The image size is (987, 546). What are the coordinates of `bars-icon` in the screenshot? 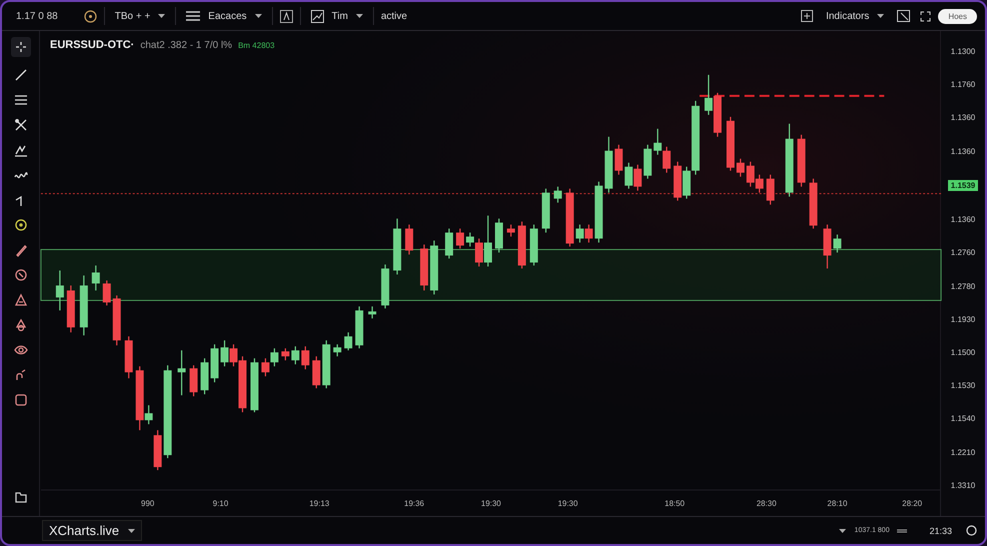 It's located at (193, 16).